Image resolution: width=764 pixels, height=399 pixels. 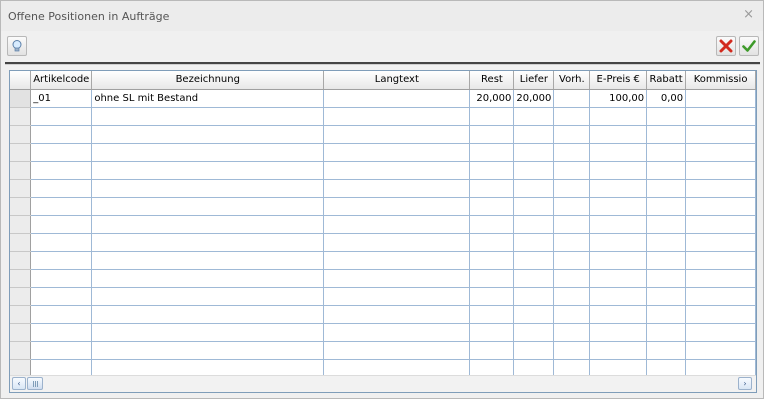 I want to click on close-icon: ×, so click(x=748, y=14).